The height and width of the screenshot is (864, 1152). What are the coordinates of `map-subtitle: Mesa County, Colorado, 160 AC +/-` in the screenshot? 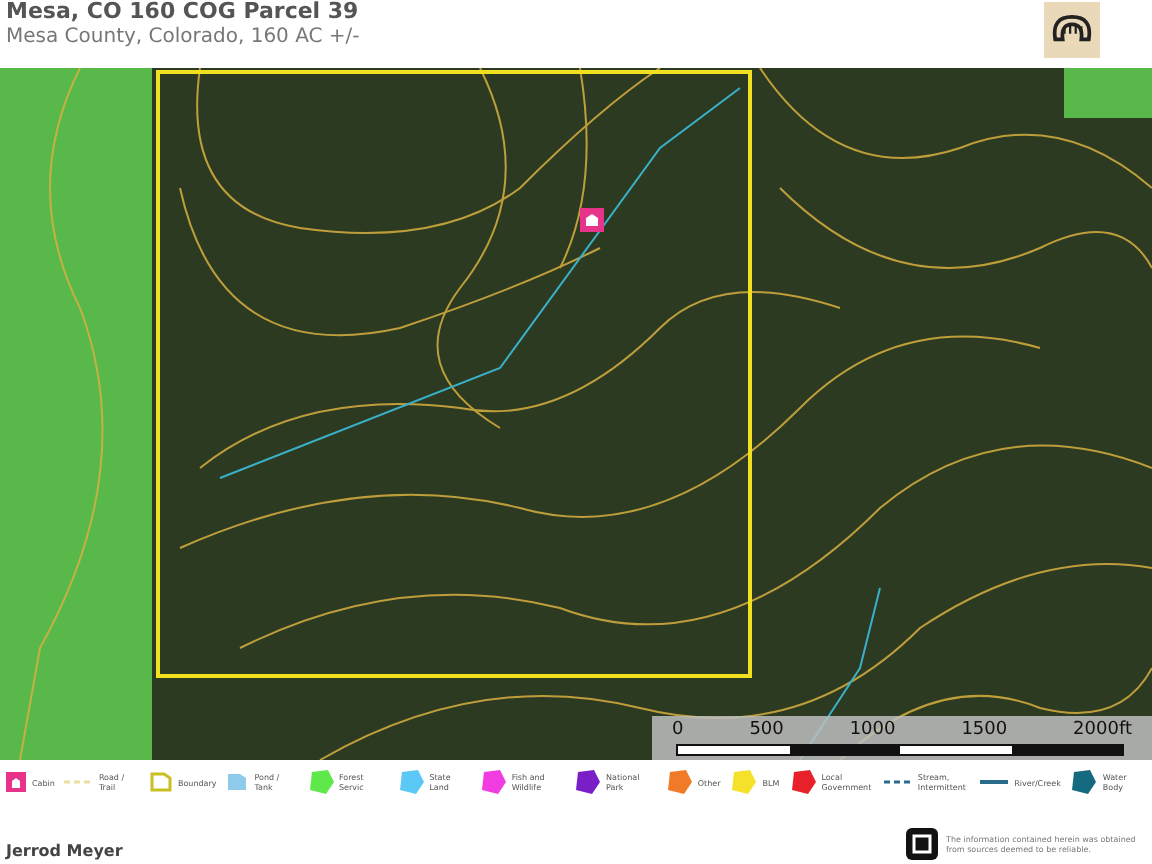 It's located at (183, 38).